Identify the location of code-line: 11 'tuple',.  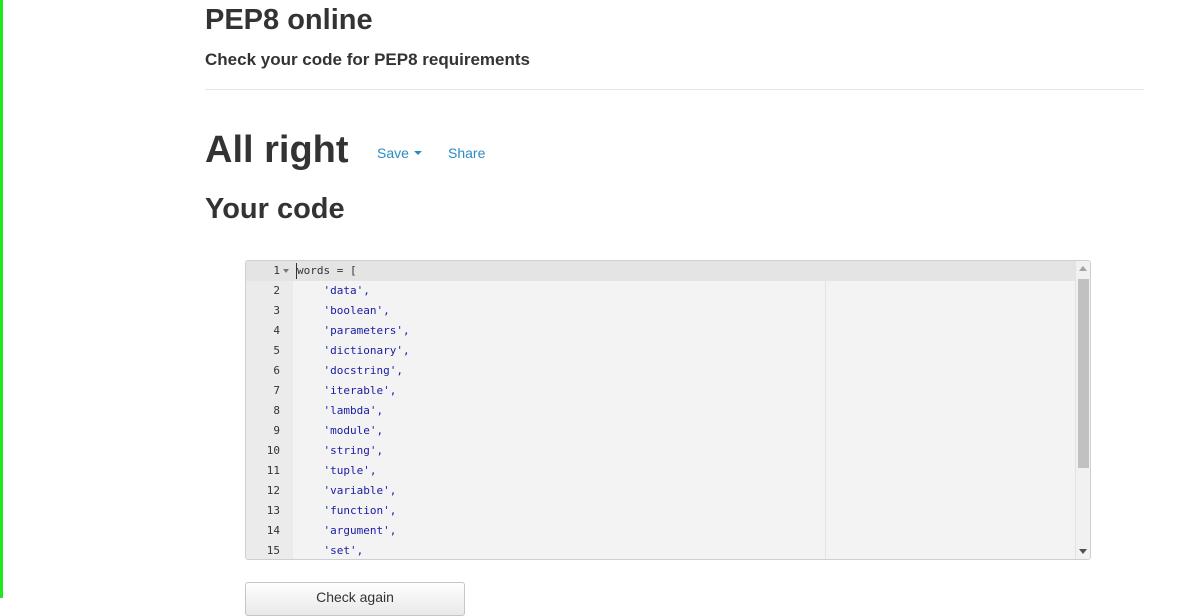
(661, 471).